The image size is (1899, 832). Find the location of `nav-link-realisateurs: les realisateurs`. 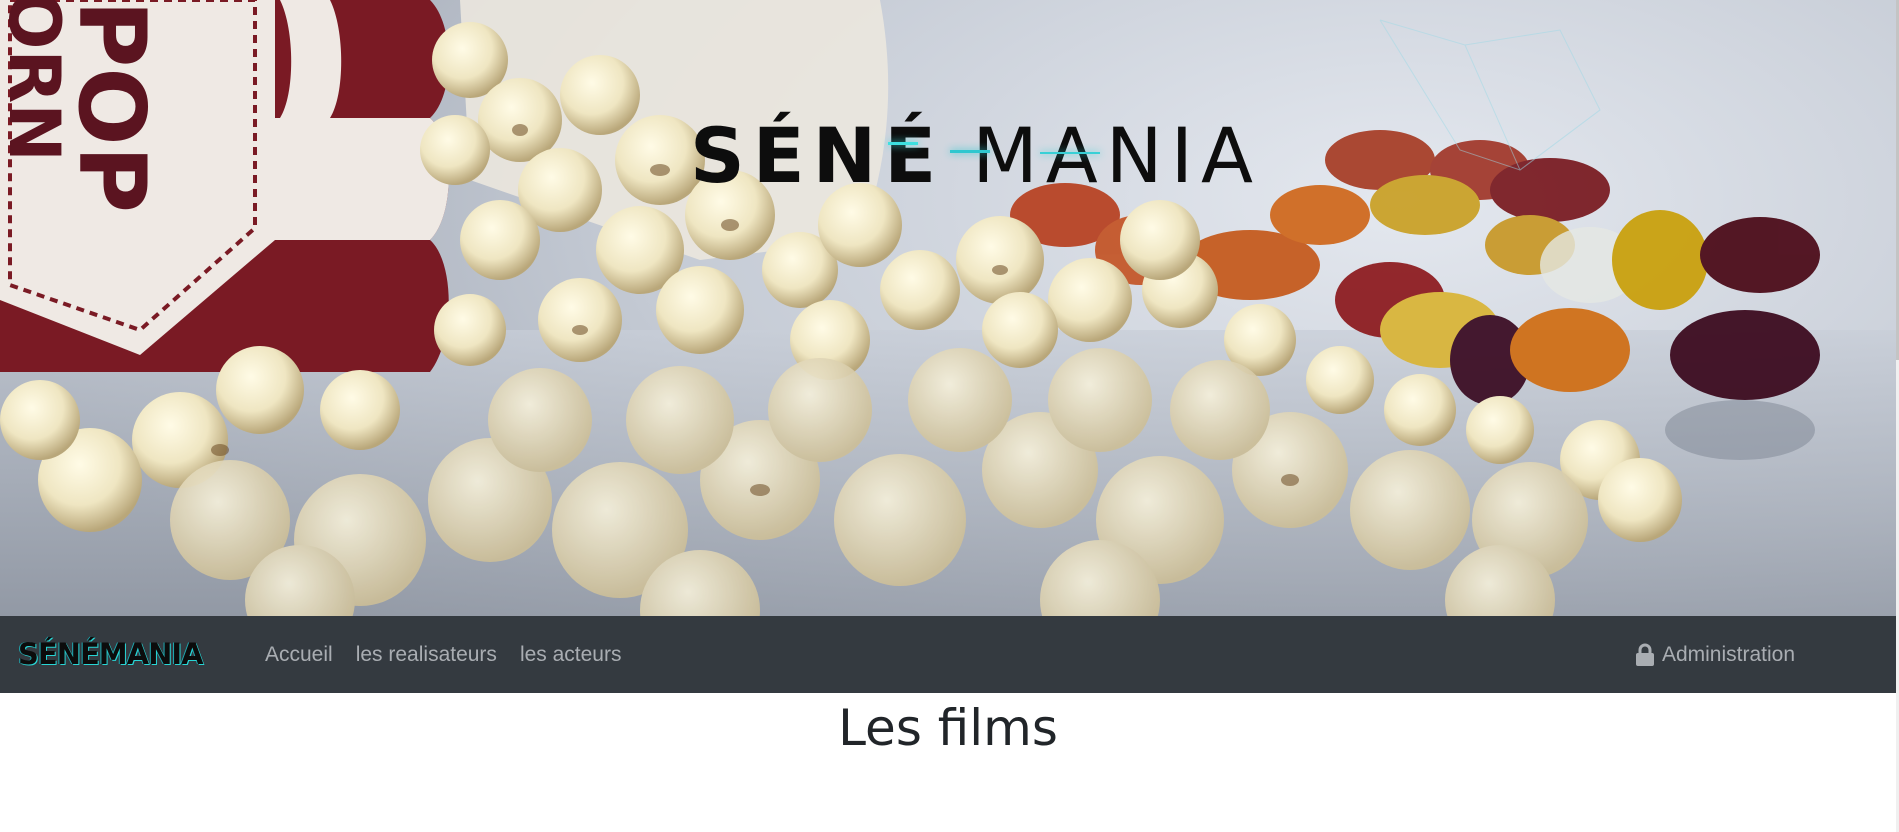

nav-link-realisateurs: les realisateurs is located at coordinates (426, 655).